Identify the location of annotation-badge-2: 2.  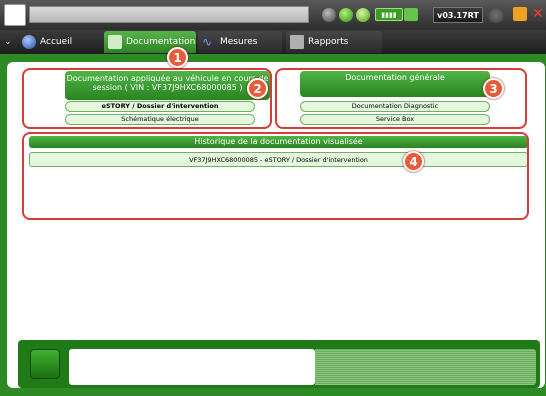
(257, 88).